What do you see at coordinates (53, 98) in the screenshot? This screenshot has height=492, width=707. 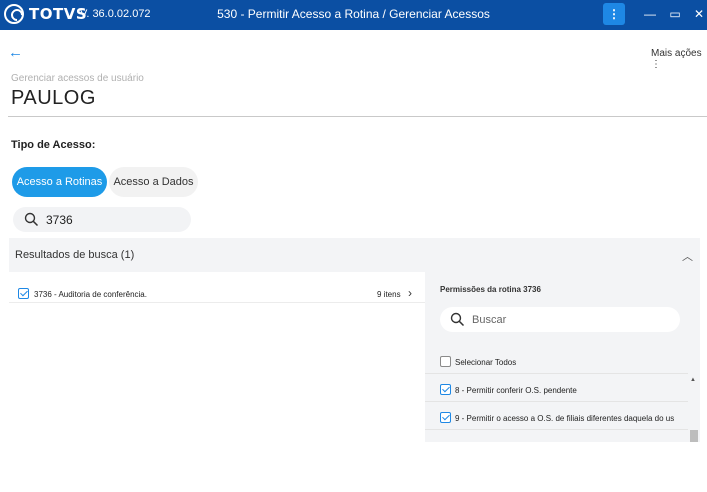 I see `page-title: PAULOG` at bounding box center [53, 98].